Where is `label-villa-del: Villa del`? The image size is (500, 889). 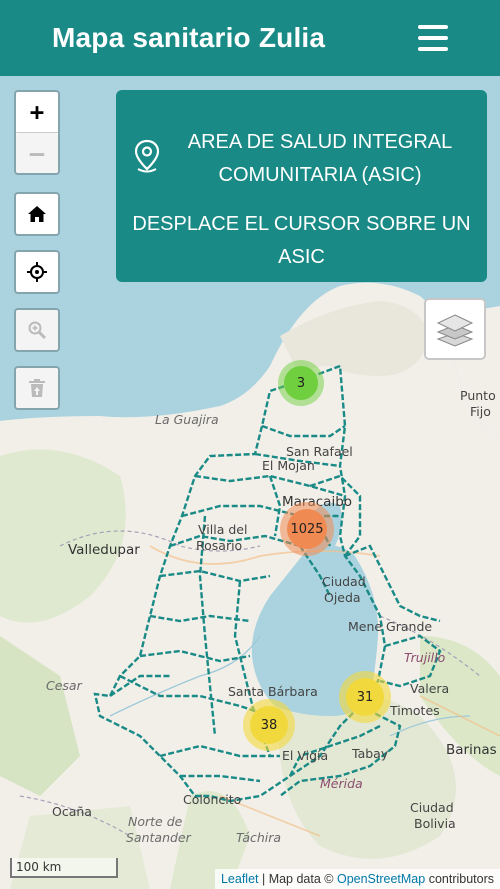 label-villa-del: Villa del is located at coordinates (223, 529).